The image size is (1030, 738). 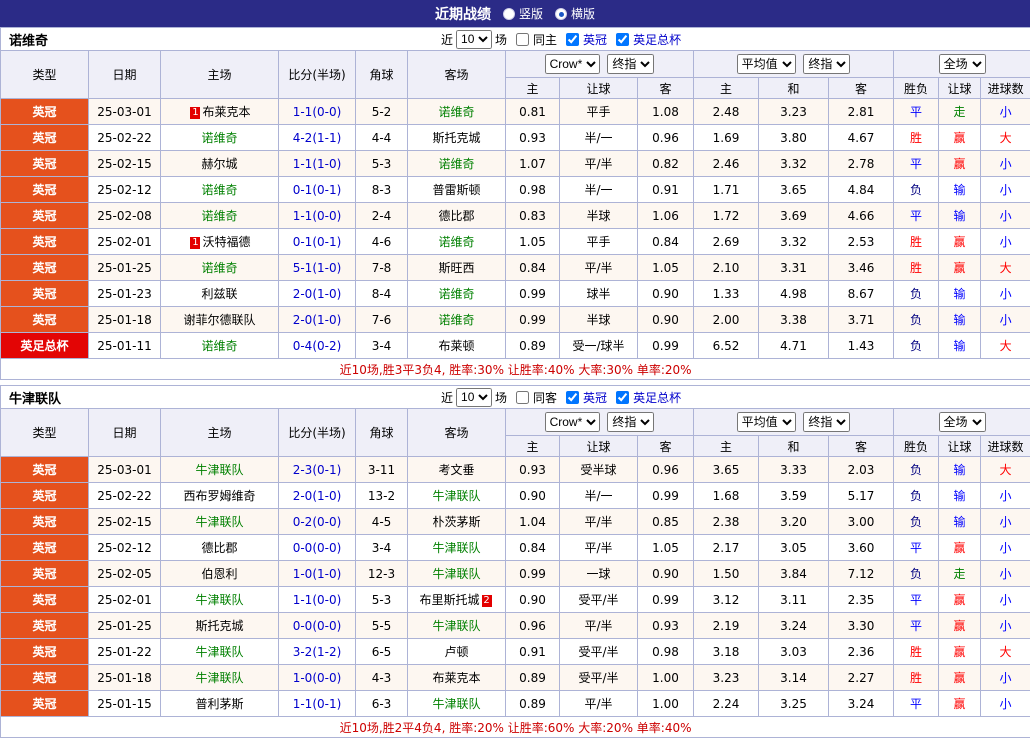 I want to click on team-link: 利兹联, so click(x=219, y=294).